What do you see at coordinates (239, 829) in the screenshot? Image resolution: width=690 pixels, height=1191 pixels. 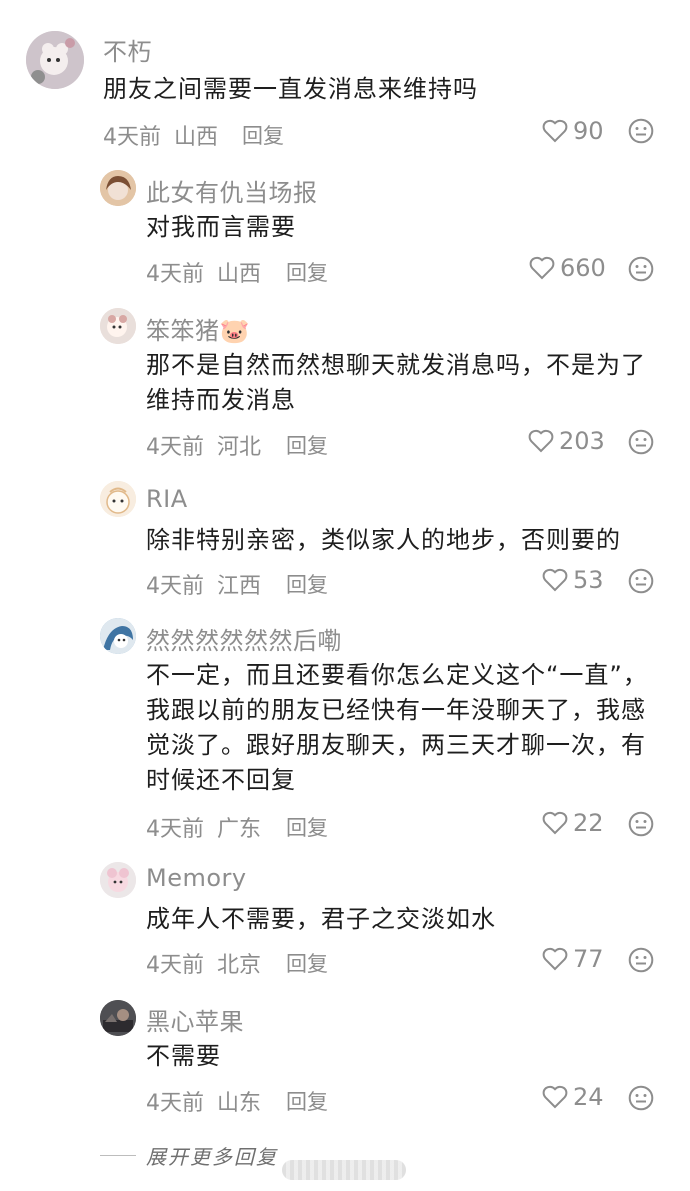 I see `comment-location: 广东` at bounding box center [239, 829].